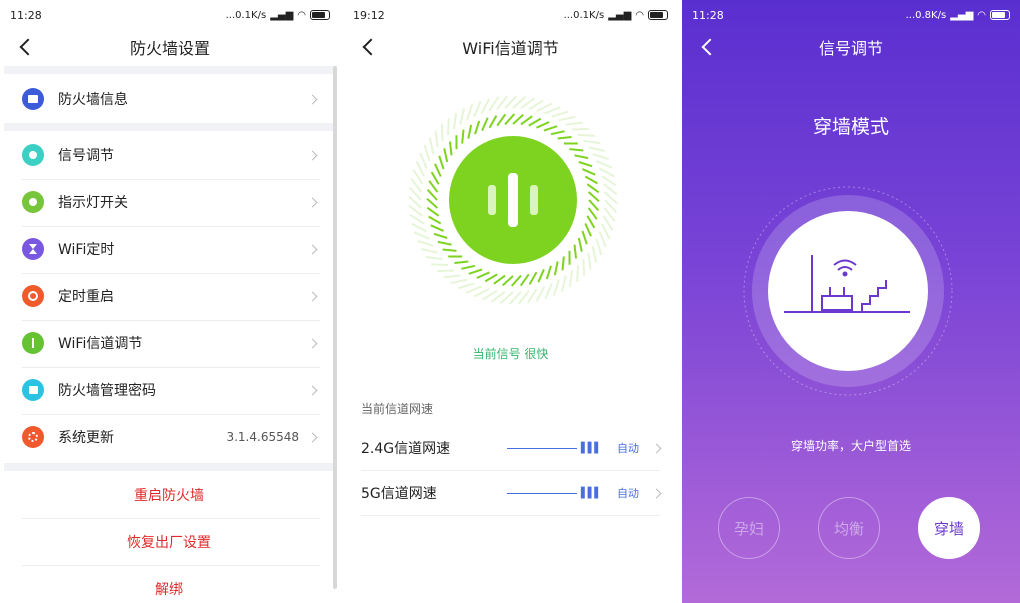 The width and height of the screenshot is (1020, 603). What do you see at coordinates (169, 155) in the screenshot?
I see `menu-item-signal-adjust: 信号调节` at bounding box center [169, 155].